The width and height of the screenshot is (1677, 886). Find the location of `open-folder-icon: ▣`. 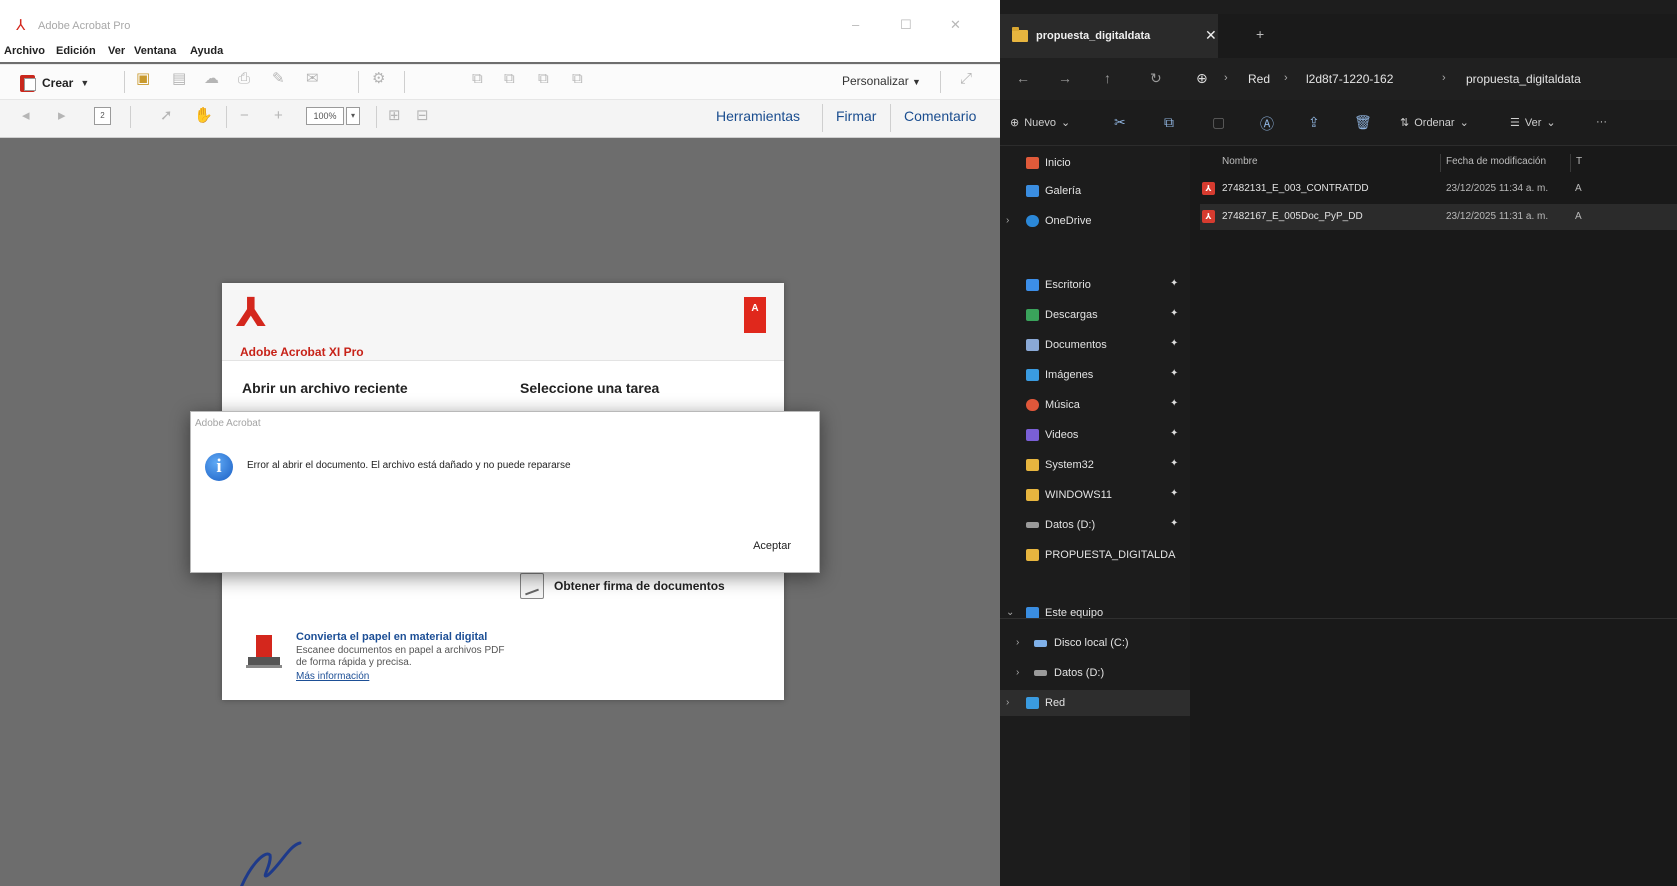

open-folder-icon: ▣ is located at coordinates (143, 78).